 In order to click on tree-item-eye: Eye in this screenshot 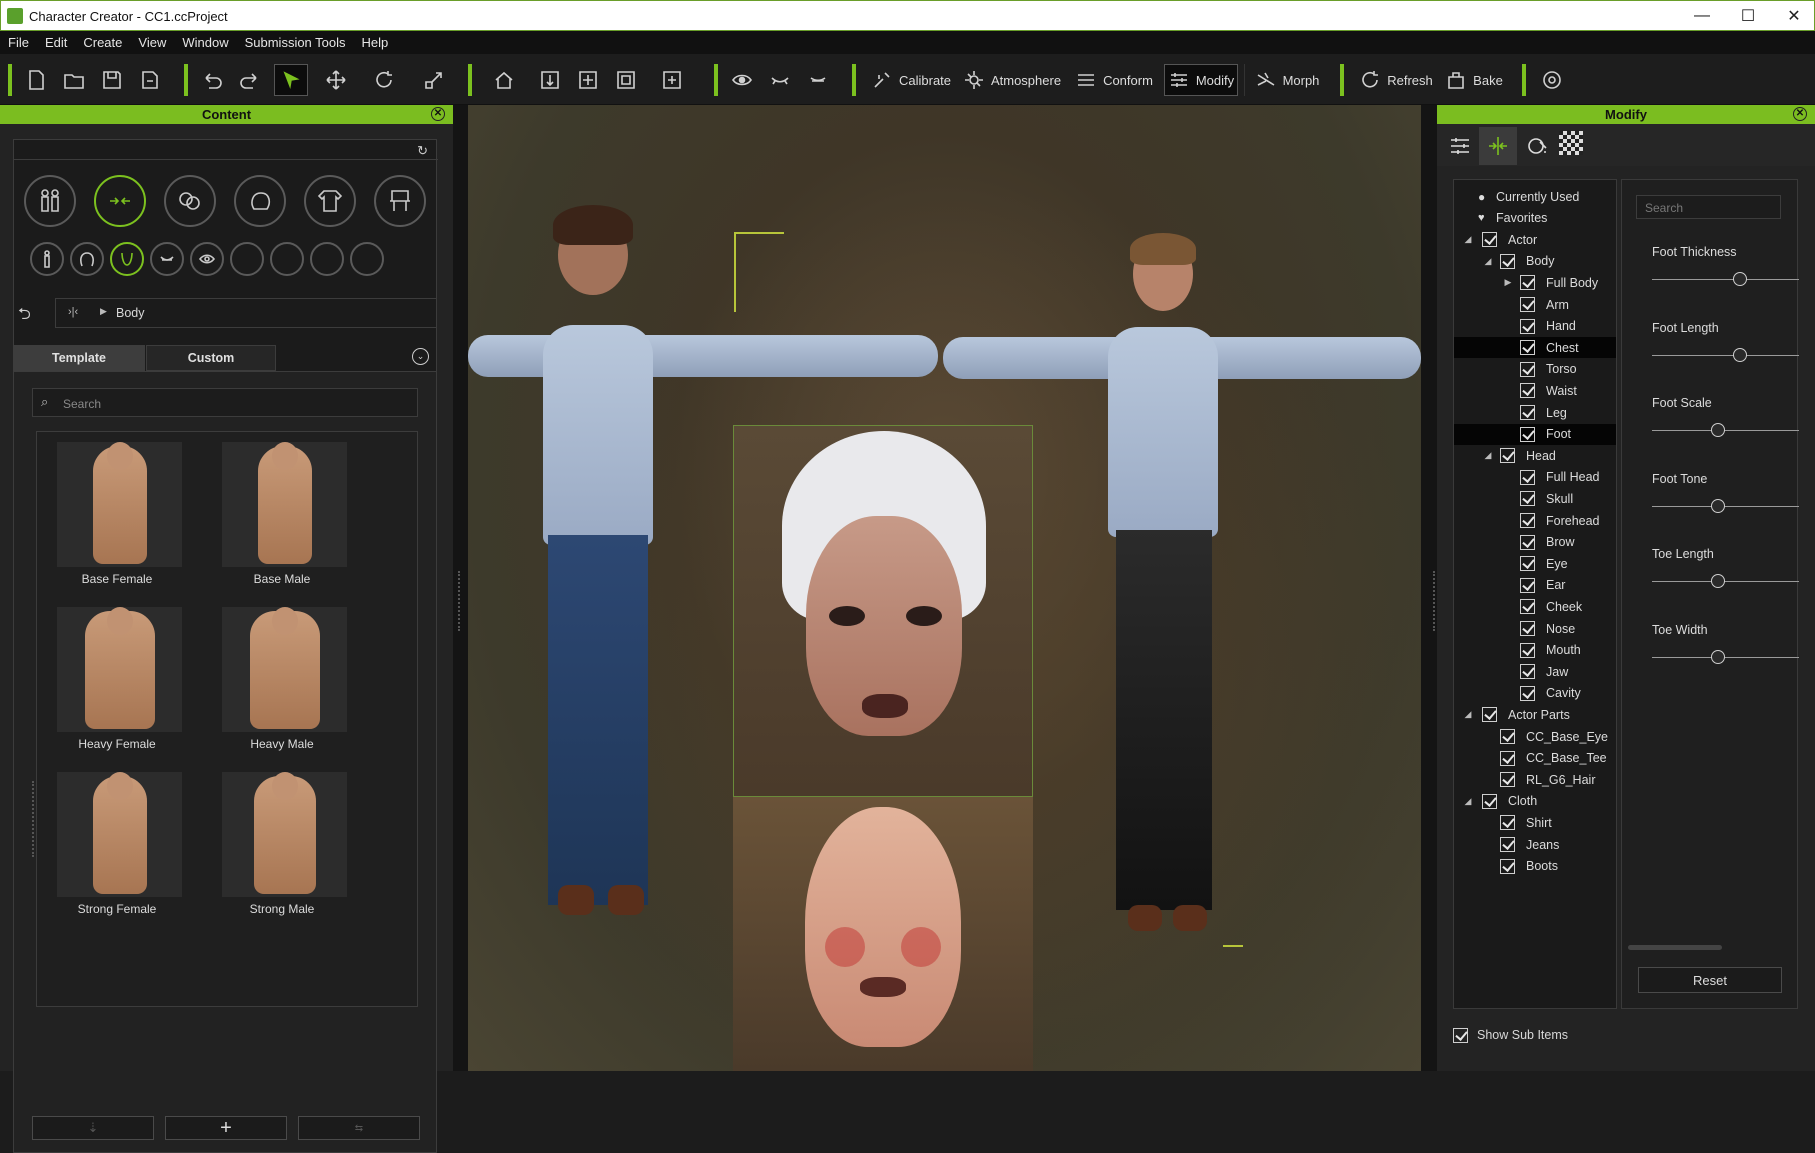, I will do `click(1535, 563)`.